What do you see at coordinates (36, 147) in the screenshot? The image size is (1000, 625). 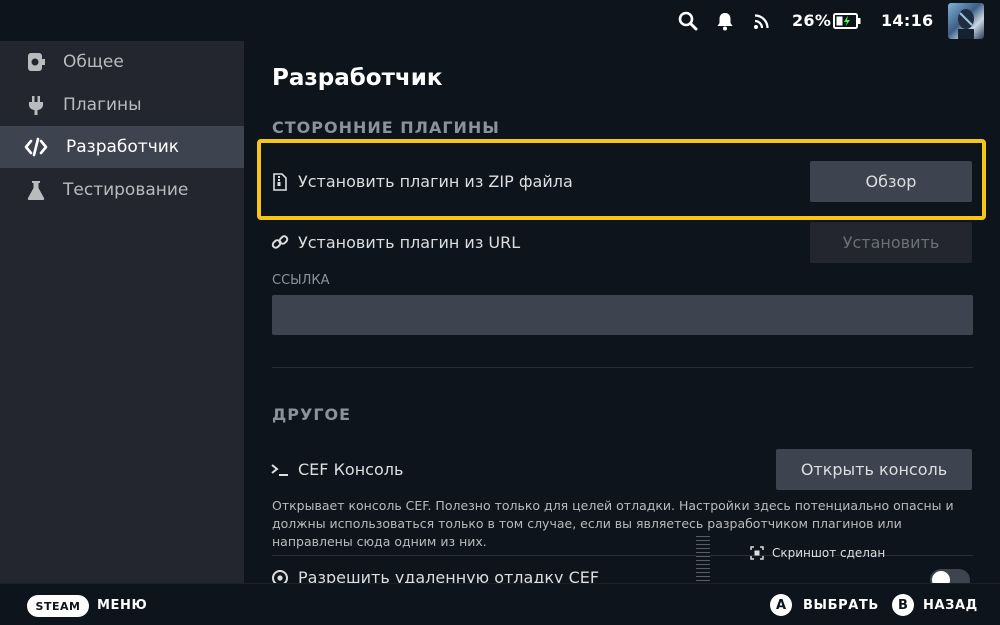 I see `code-icon` at bounding box center [36, 147].